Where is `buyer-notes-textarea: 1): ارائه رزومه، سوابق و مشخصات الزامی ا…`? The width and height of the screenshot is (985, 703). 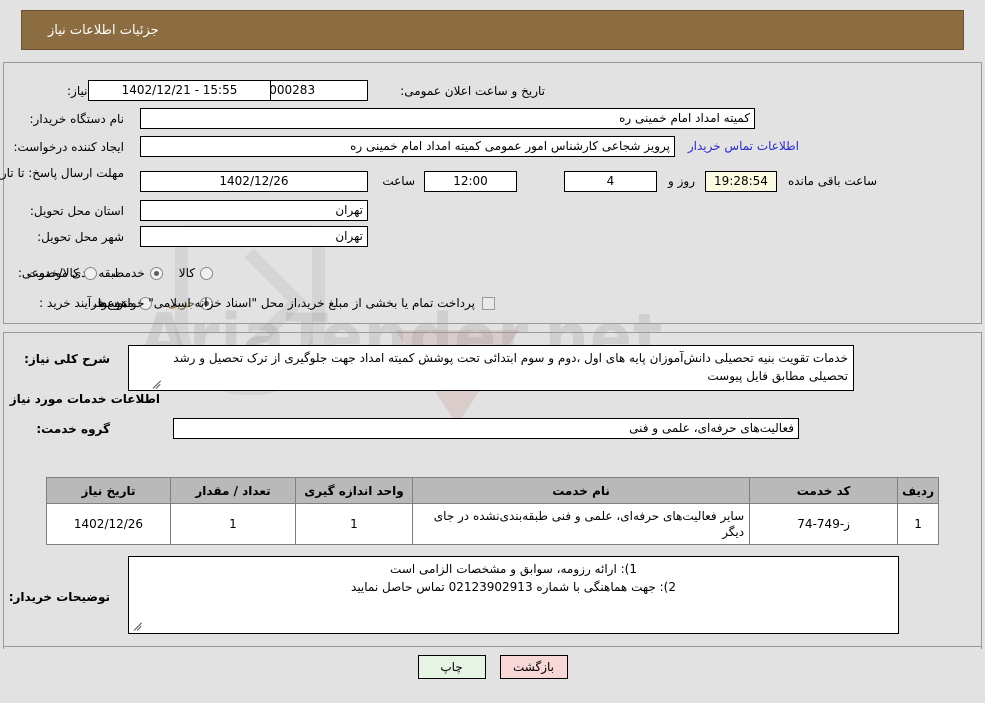
buyer-notes-textarea: 1): ارائه رزومه، سوابق و مشخصات الزامی ا… is located at coordinates (513, 595).